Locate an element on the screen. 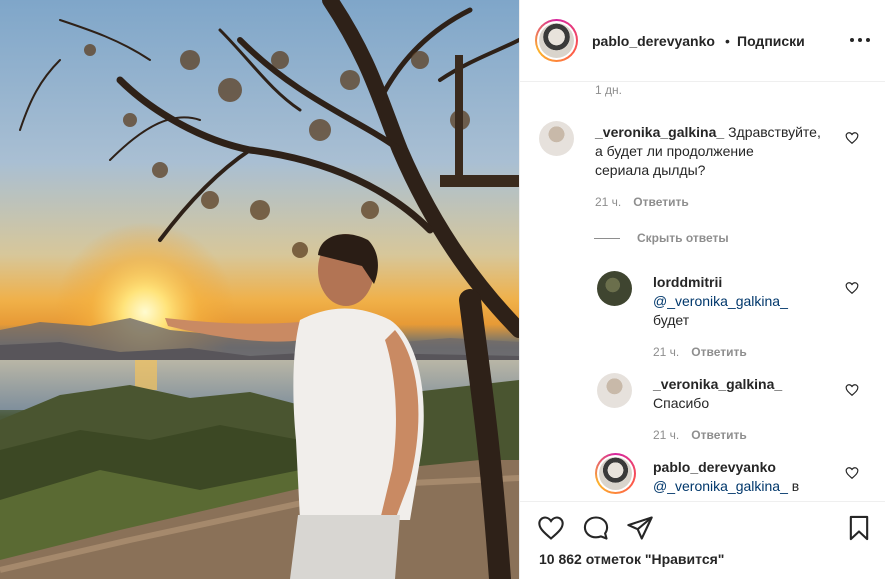 This screenshot has width=885, height=579. author-username: pablo_derevyanko is located at coordinates (653, 41).